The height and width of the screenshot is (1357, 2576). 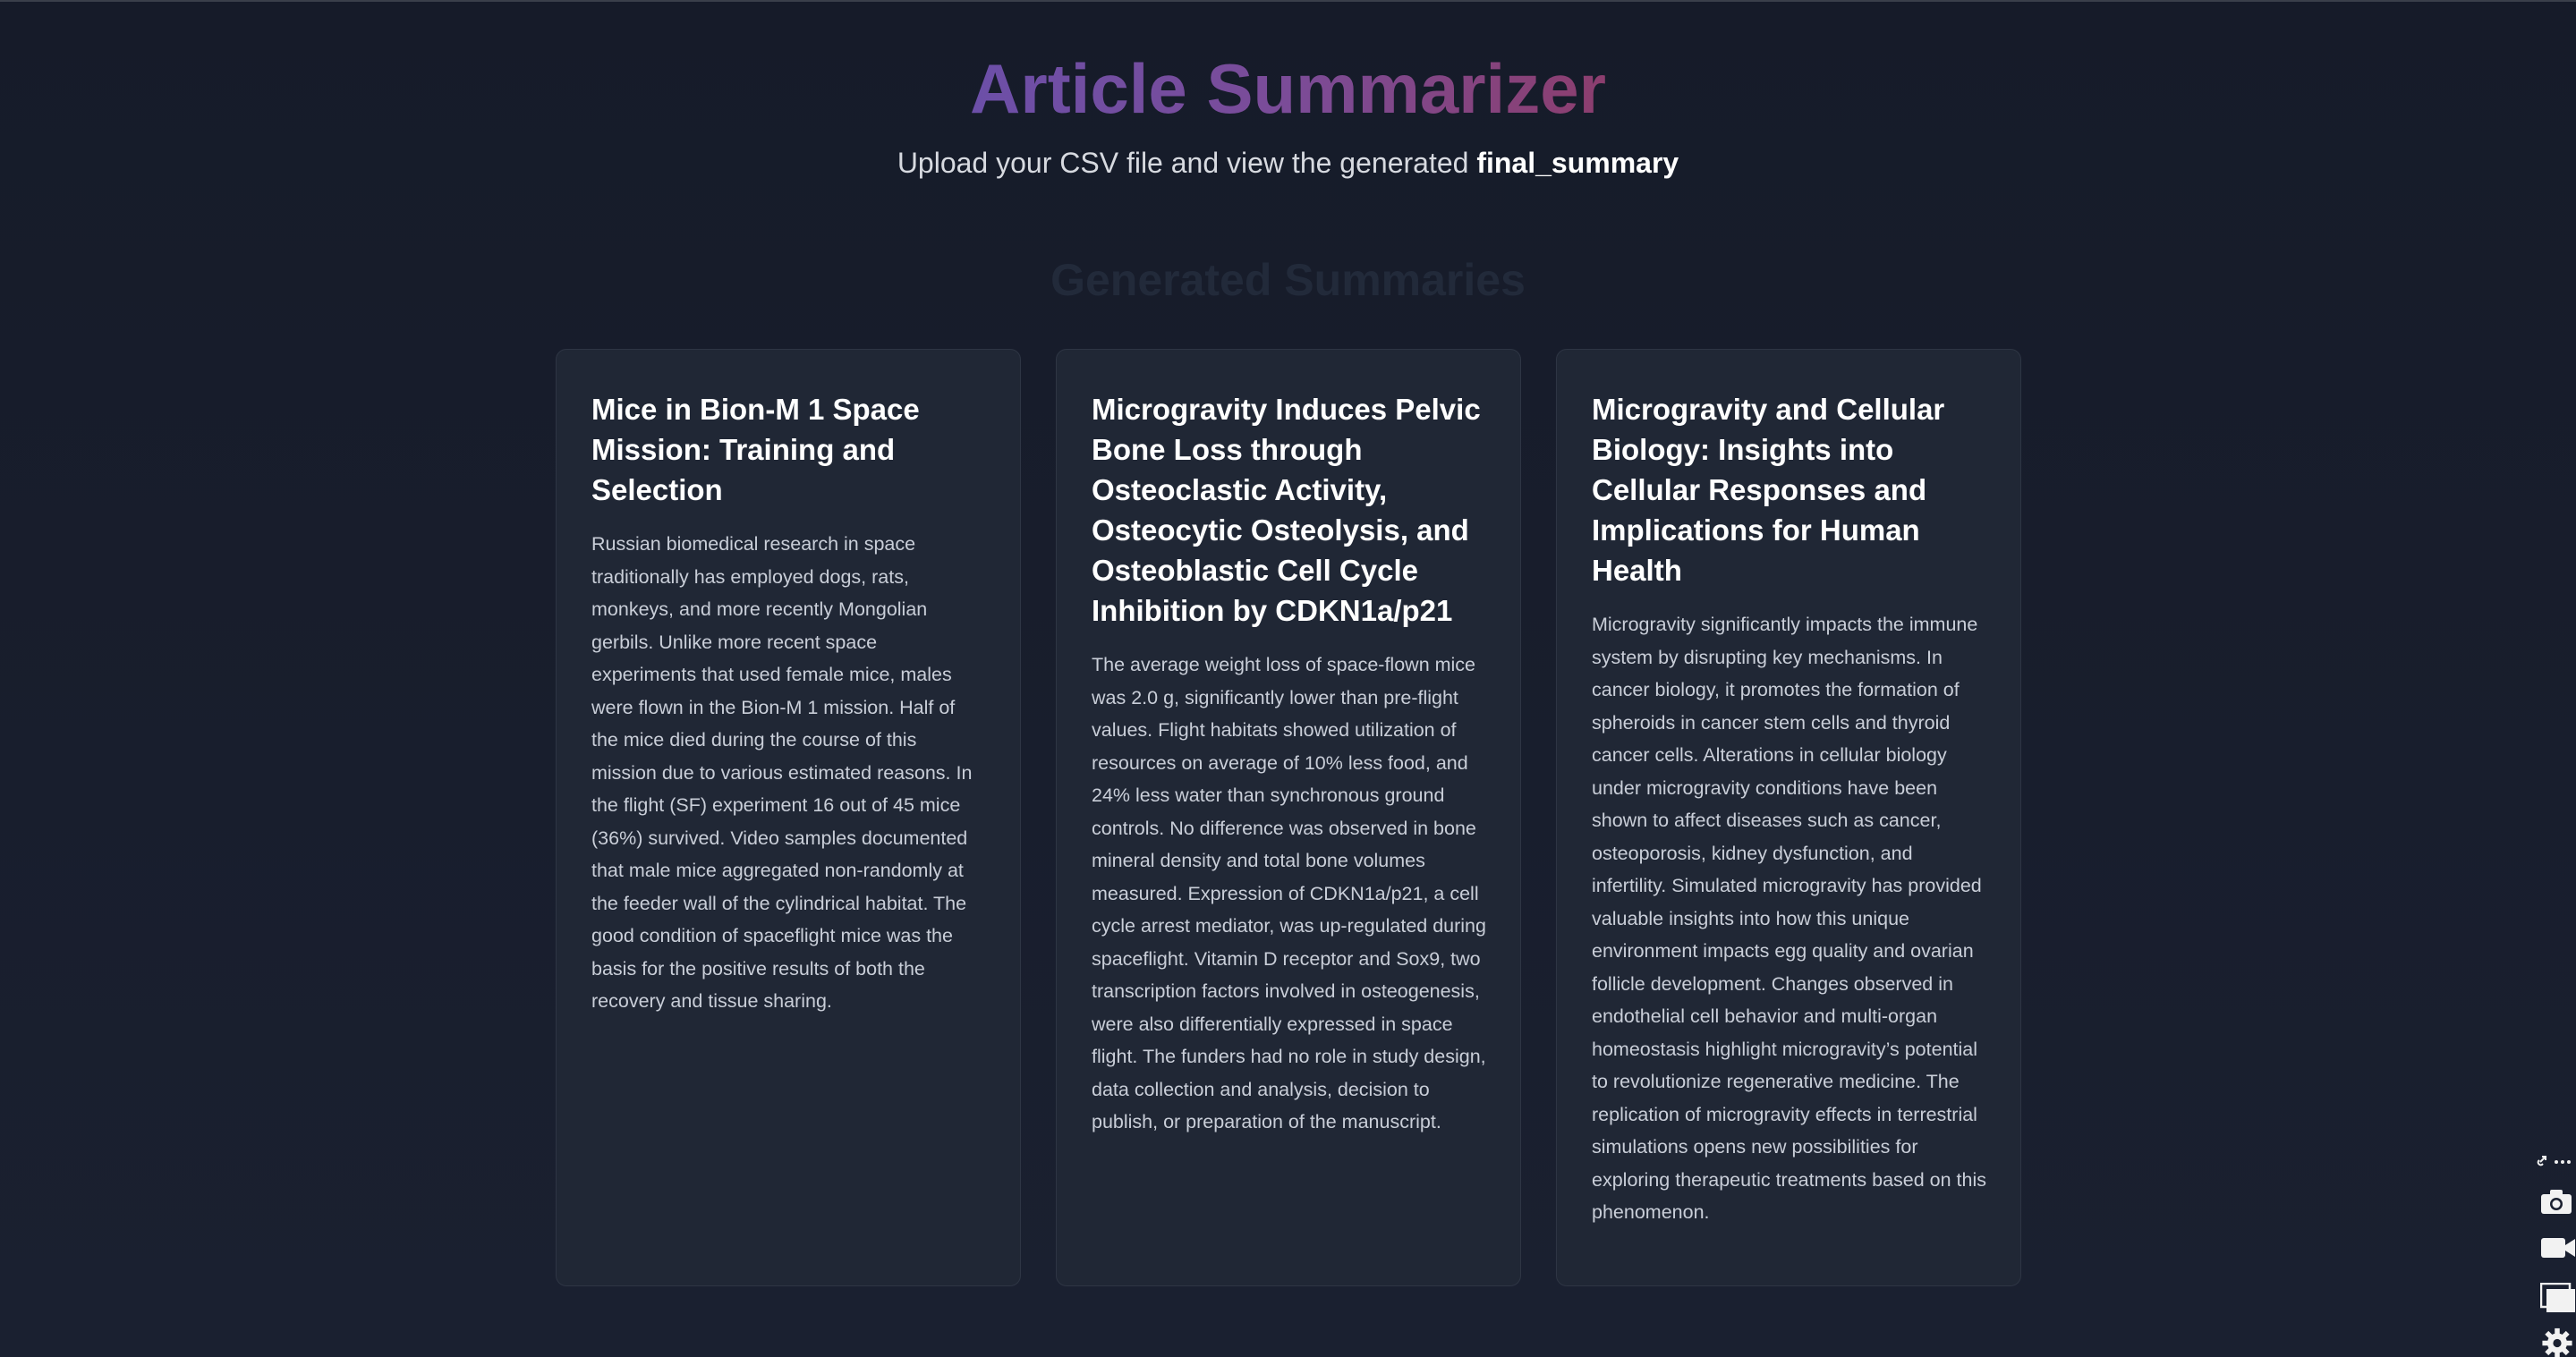 I want to click on gear-icon, so click(x=2557, y=1342).